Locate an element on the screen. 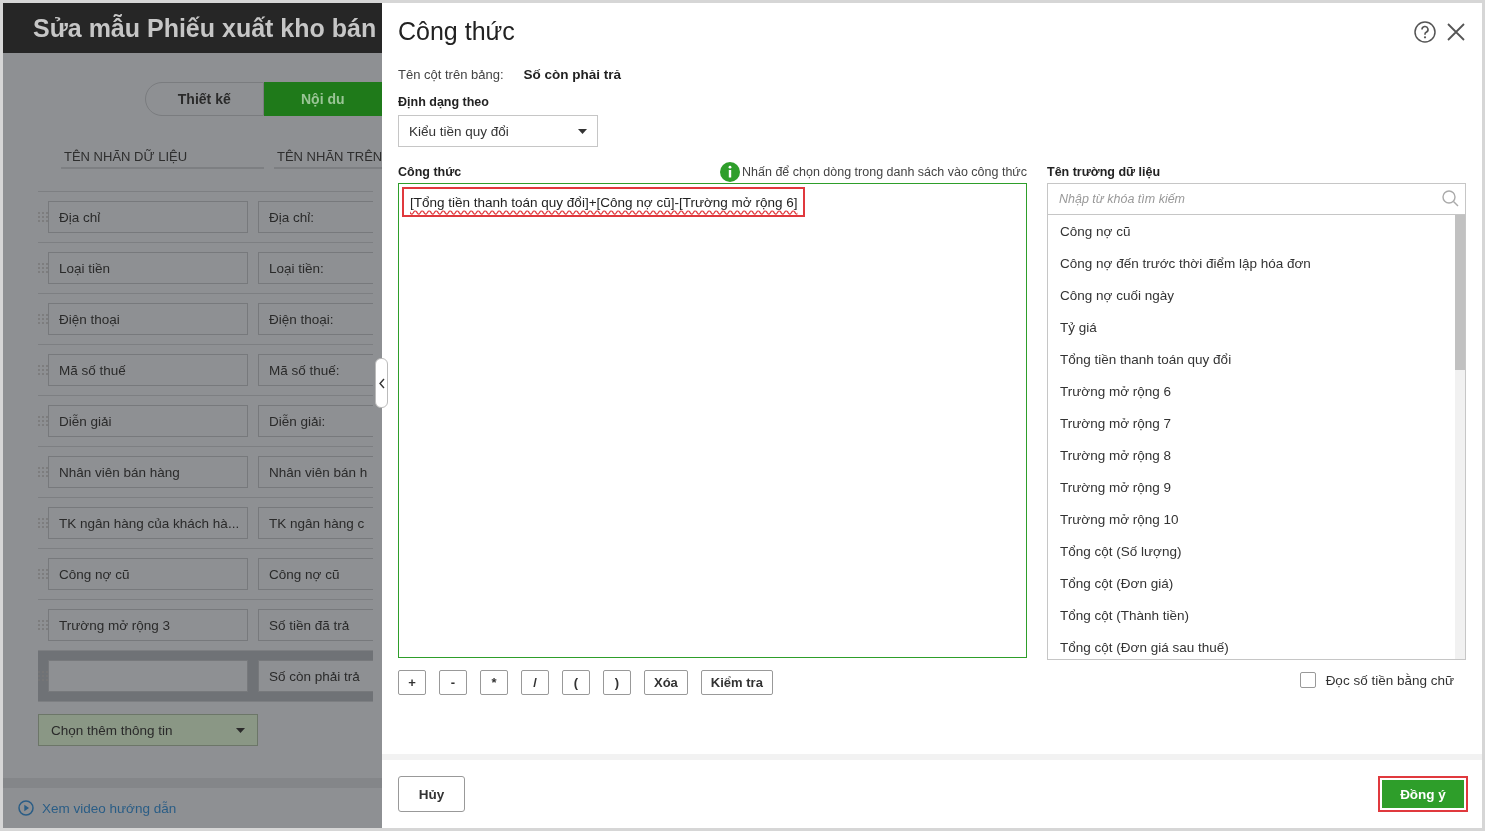  field-list-item: Tổng cột (Số lượng) is located at coordinates (1251, 551).